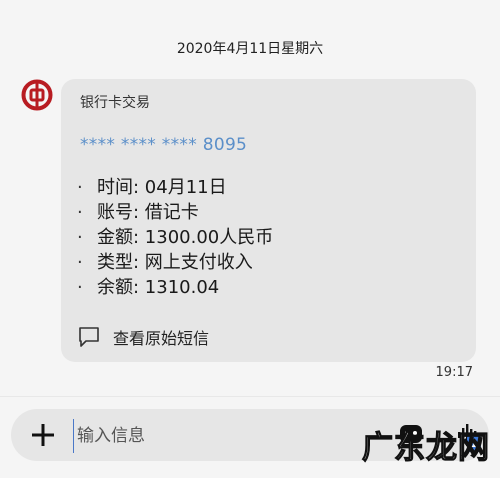 Image resolution: width=500 pixels, height=478 pixels. I want to click on divider, so click(250, 396).